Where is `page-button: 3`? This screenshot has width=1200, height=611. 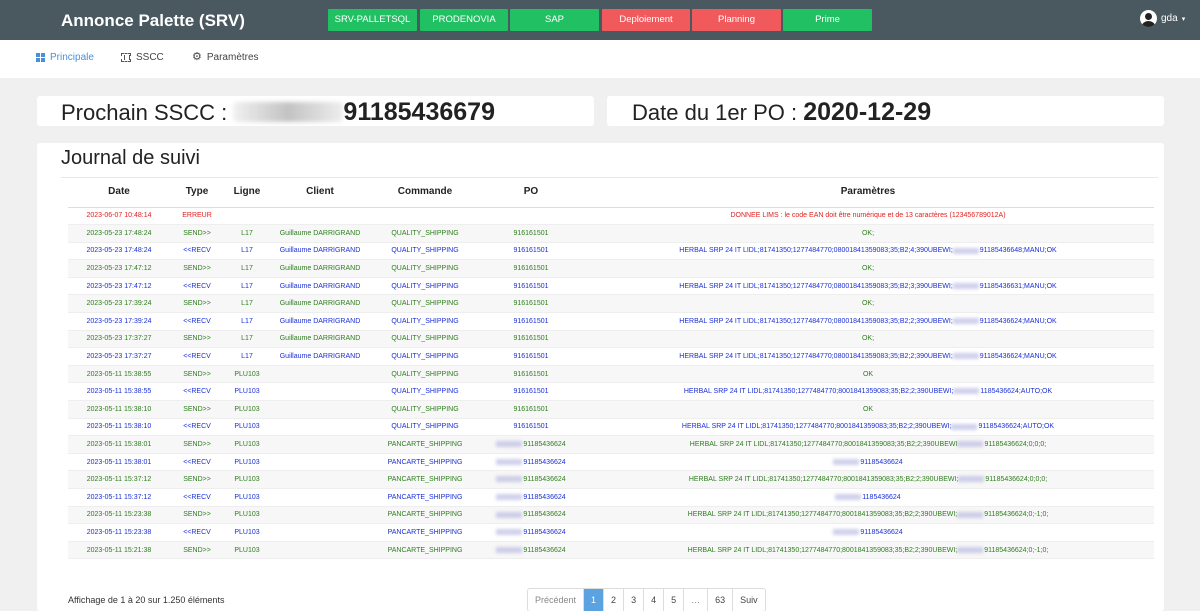 page-button: 3 is located at coordinates (633, 600).